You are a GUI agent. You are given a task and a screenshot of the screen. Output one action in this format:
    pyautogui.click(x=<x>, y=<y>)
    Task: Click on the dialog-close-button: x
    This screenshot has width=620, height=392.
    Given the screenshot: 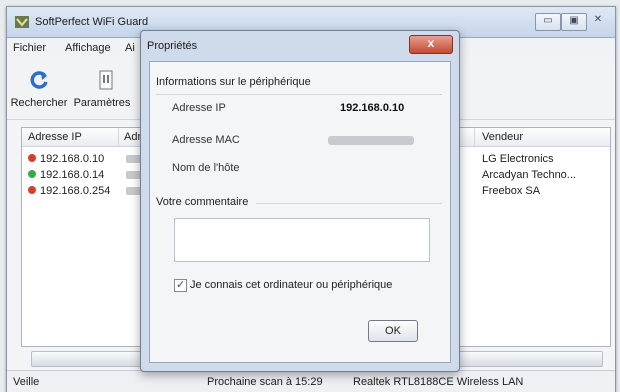 What is the action you would take?
    pyautogui.click(x=431, y=44)
    